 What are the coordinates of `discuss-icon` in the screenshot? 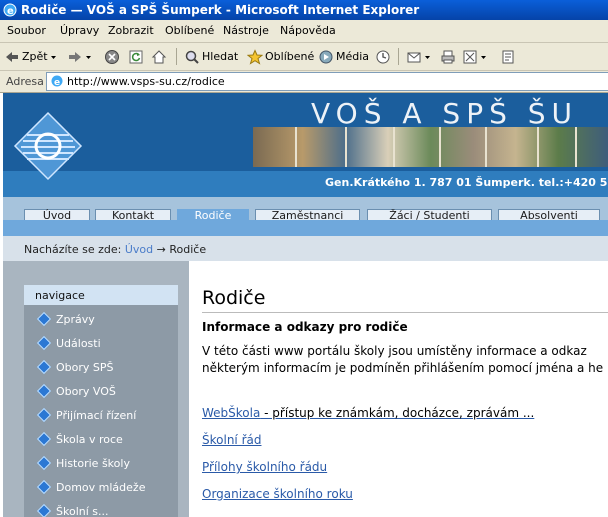 It's located at (508, 56).